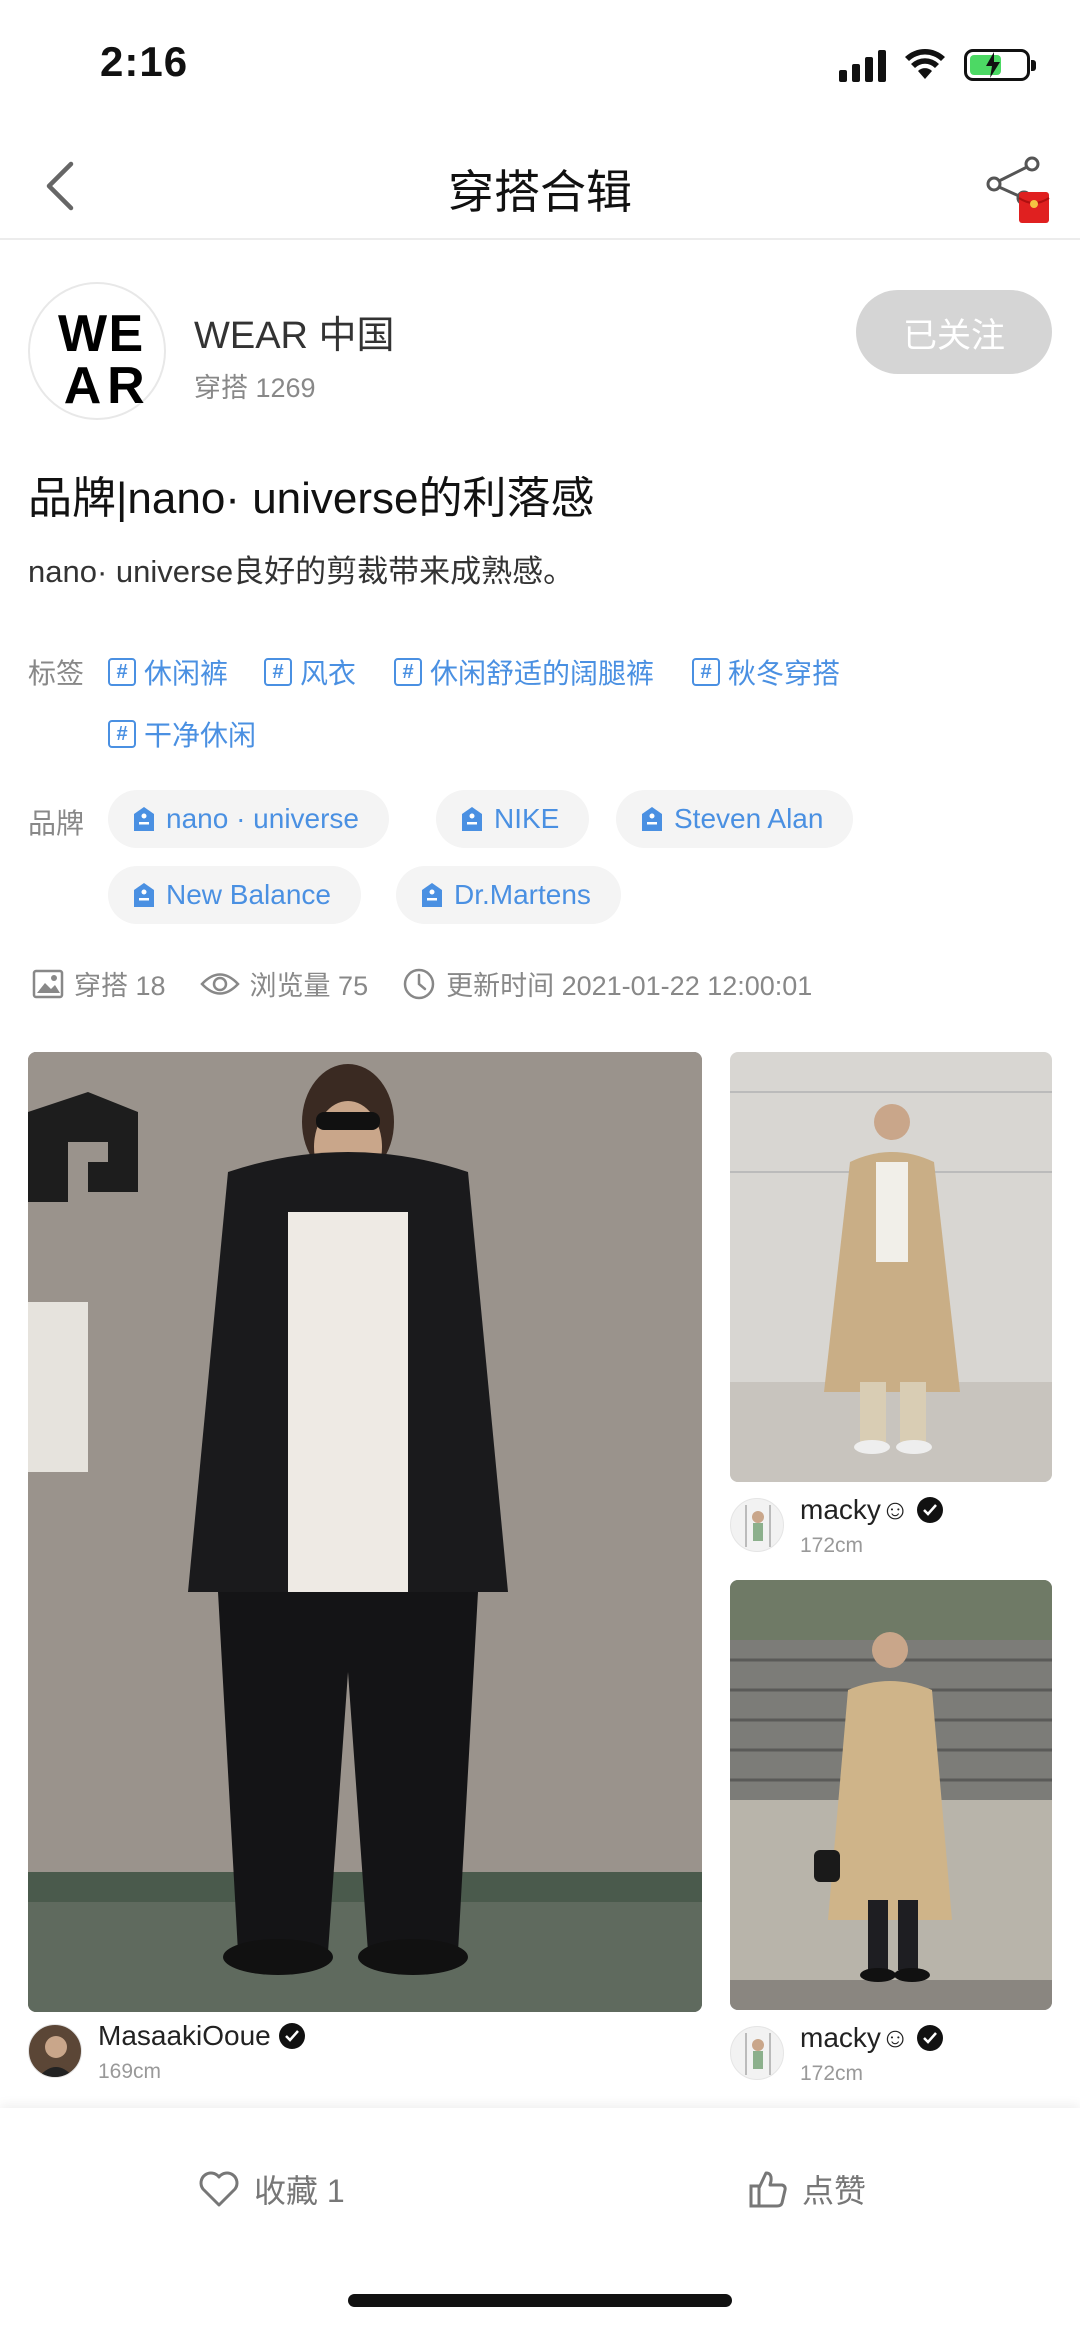 Image resolution: width=1080 pixels, height=2337 pixels. I want to click on tag-item: # 风衣, so click(310, 672).